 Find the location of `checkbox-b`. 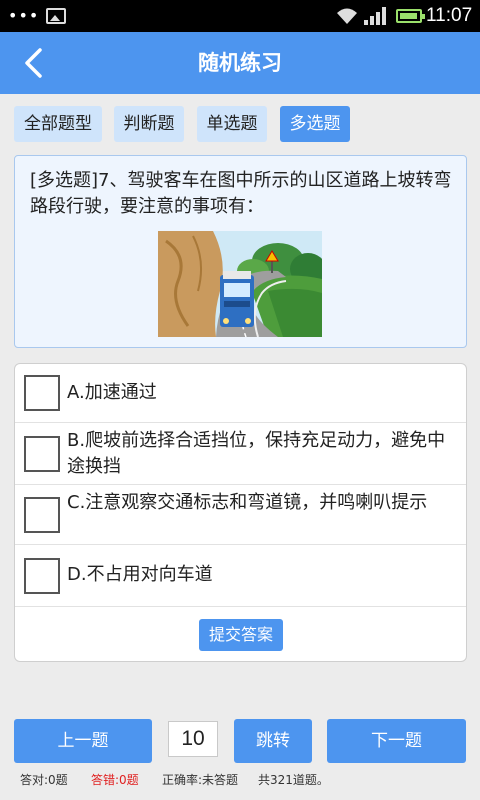

checkbox-b is located at coordinates (42, 454).